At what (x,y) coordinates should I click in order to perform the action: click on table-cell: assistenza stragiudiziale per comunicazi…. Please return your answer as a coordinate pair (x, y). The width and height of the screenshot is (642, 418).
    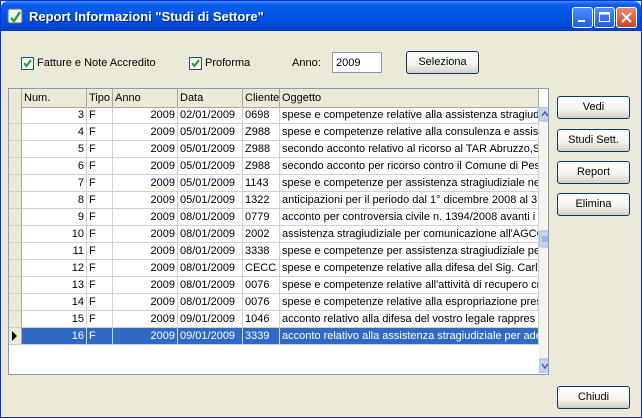
    Looking at the image, I should click on (409, 234).